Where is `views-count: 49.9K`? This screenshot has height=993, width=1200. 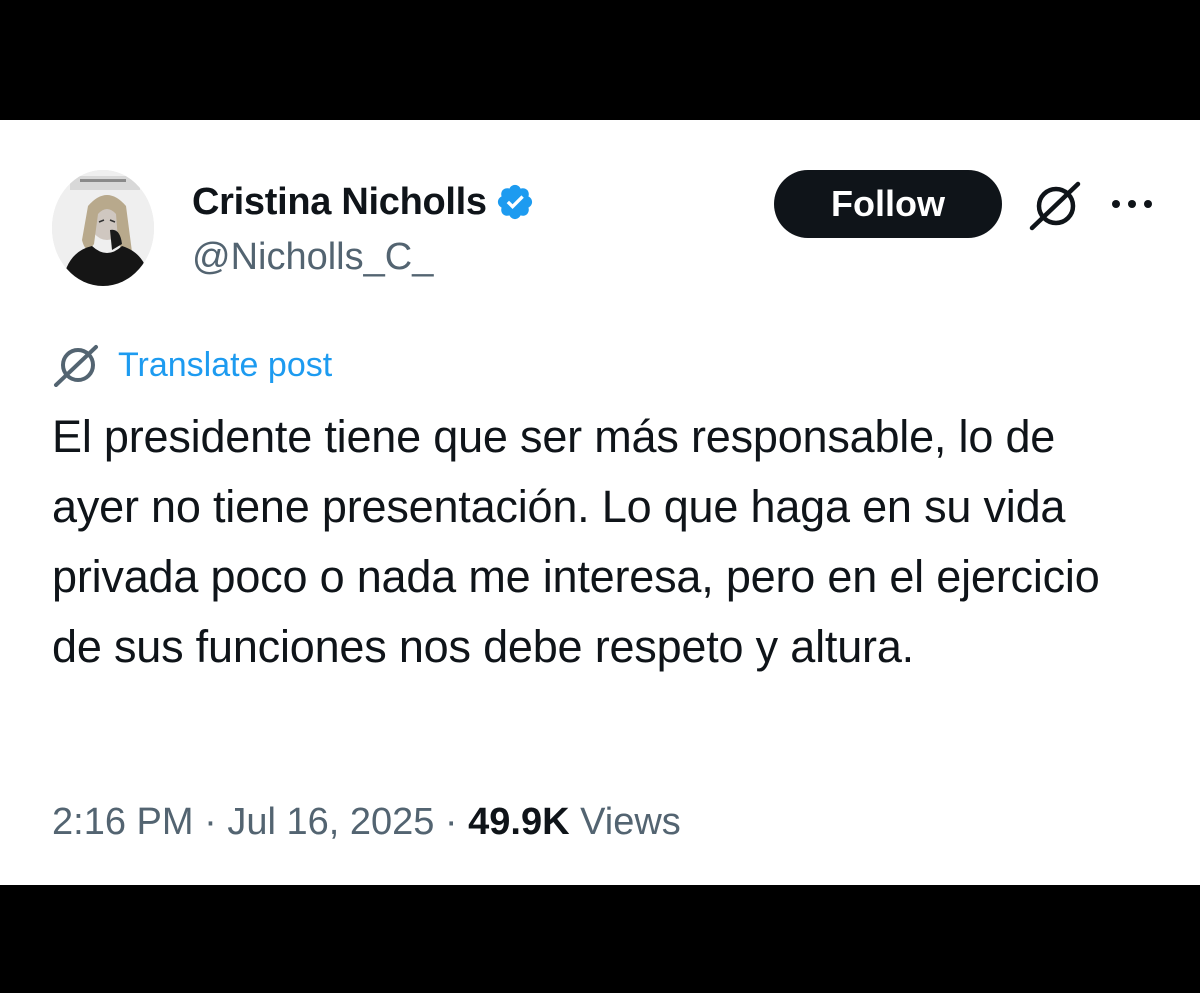 views-count: 49.9K is located at coordinates (518, 822).